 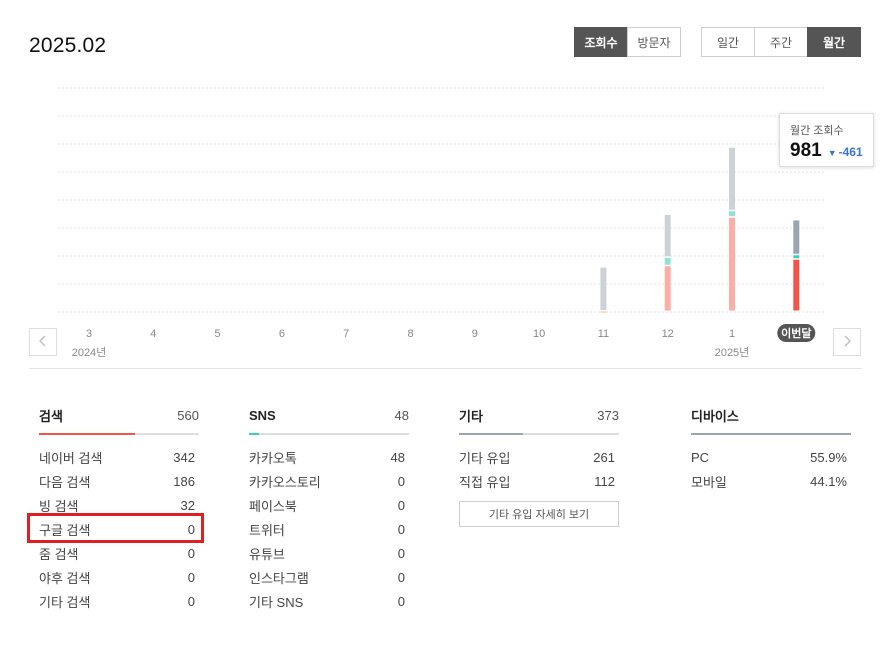 I want to click on device-rows: PC 55.9% 모바일 44.1%, so click(x=771, y=469).